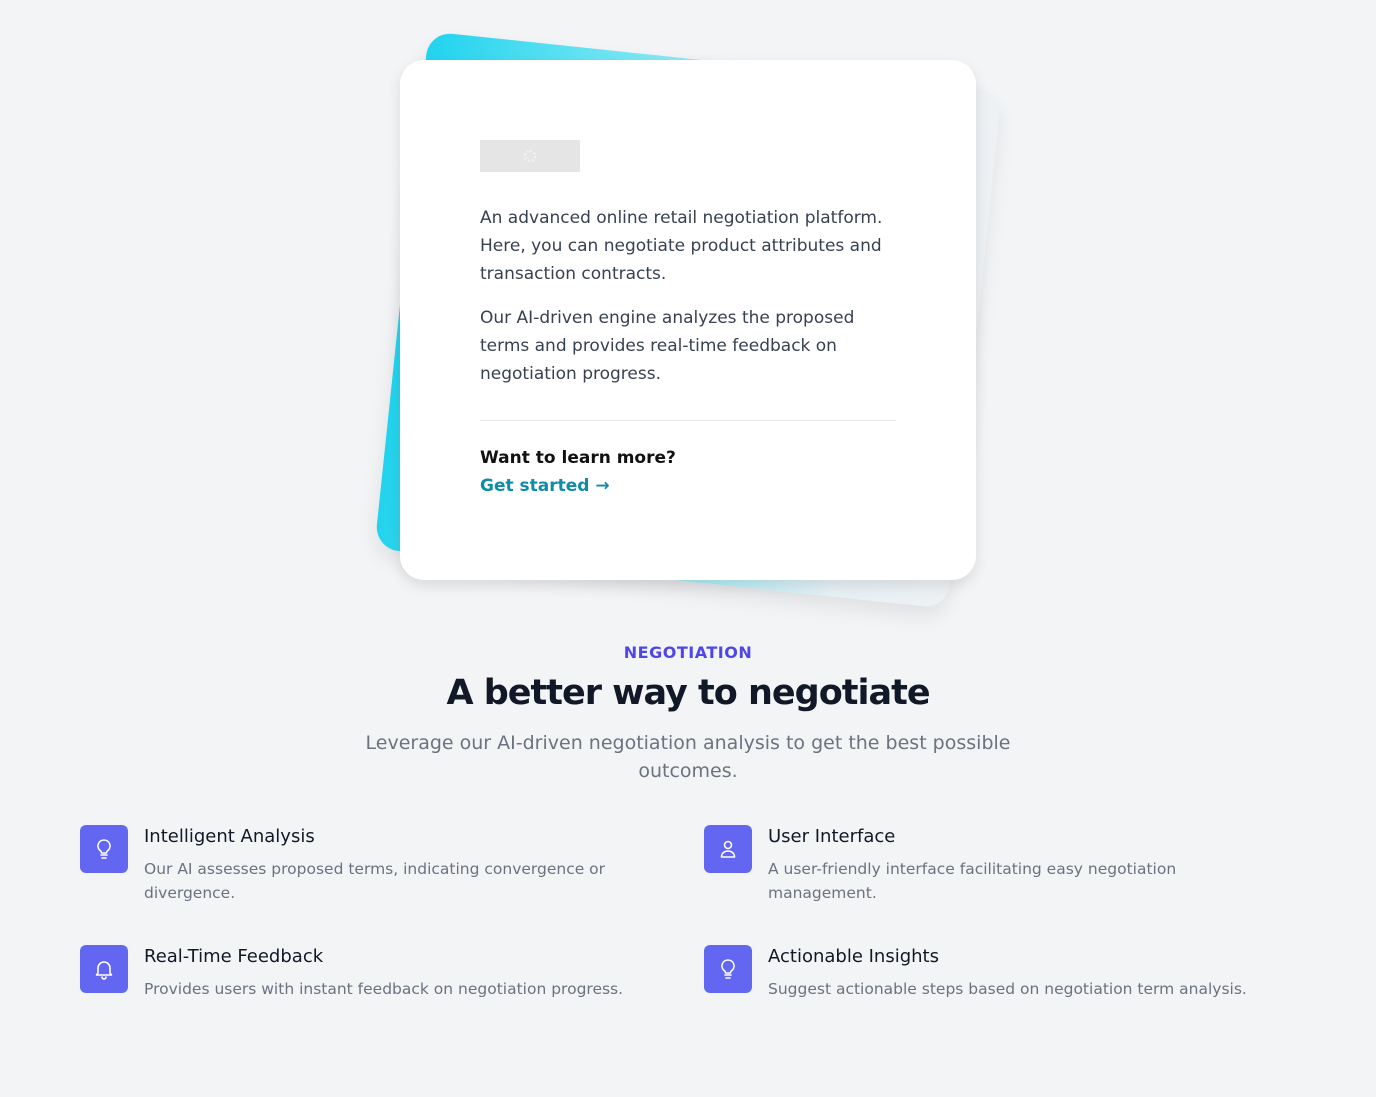 The width and height of the screenshot is (1376, 1097). Describe the element at coordinates (229, 836) in the screenshot. I see `feature-title: Intelligent Analysis` at that location.